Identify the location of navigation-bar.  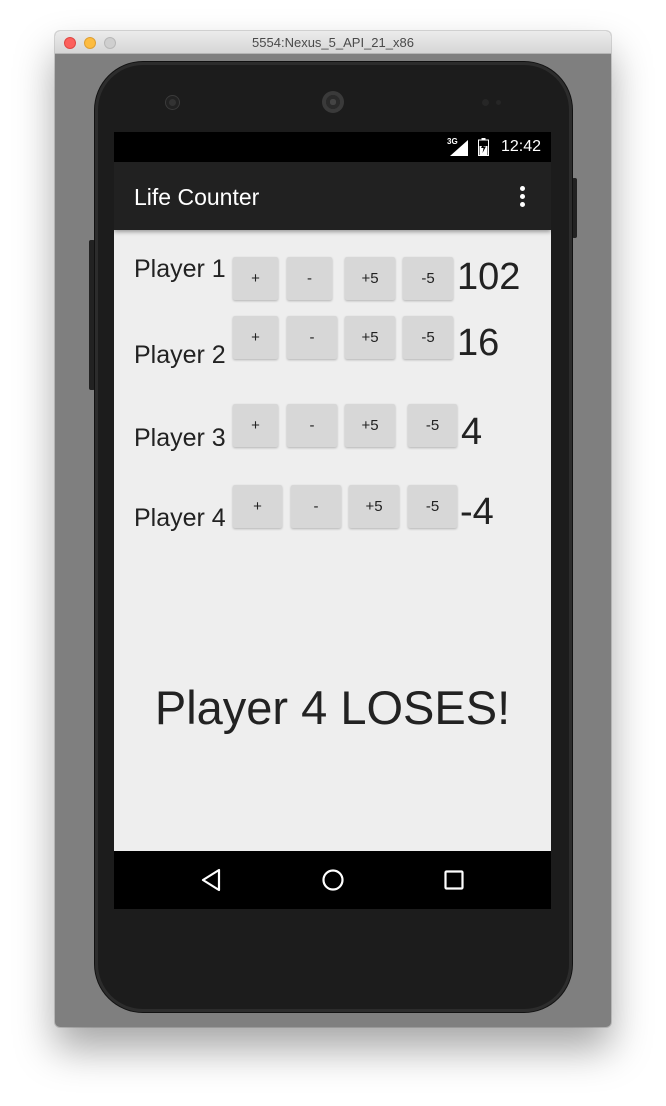
(332, 880).